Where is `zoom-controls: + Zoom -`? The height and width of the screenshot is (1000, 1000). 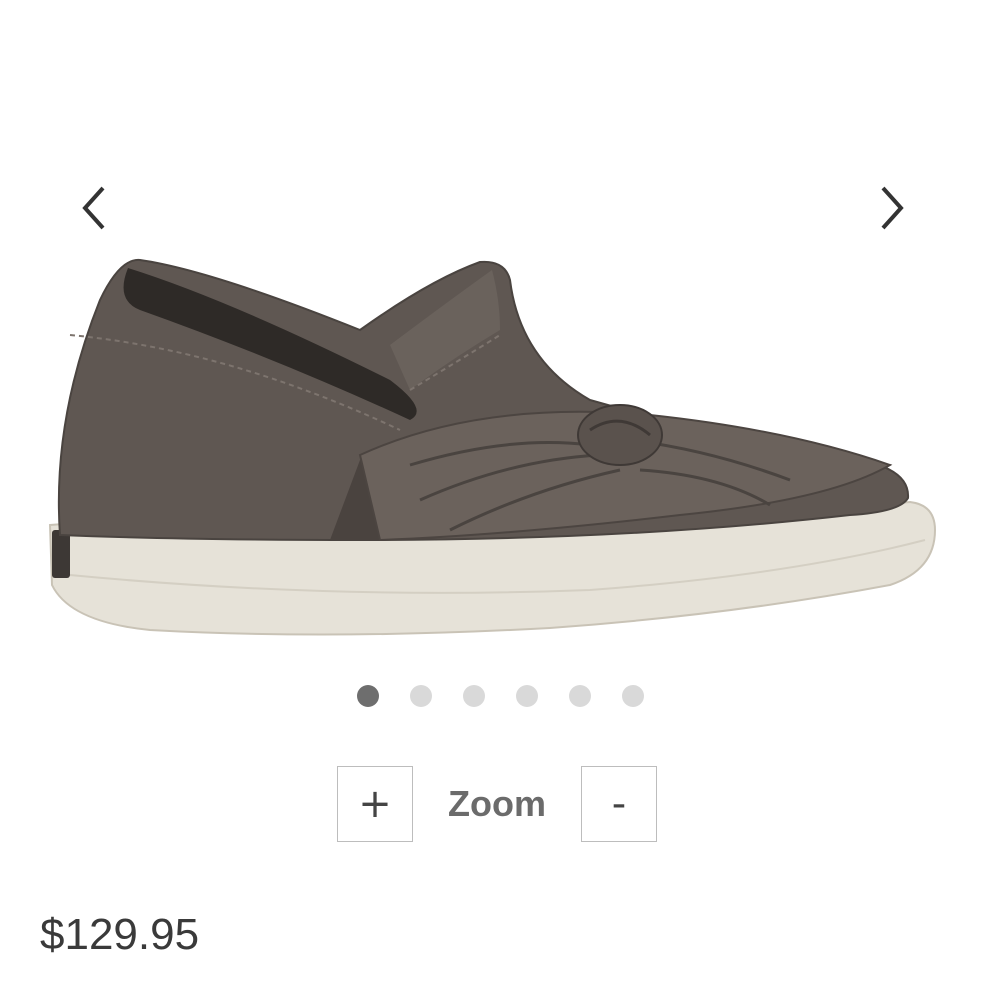 zoom-controls: + Zoom - is located at coordinates (497, 804).